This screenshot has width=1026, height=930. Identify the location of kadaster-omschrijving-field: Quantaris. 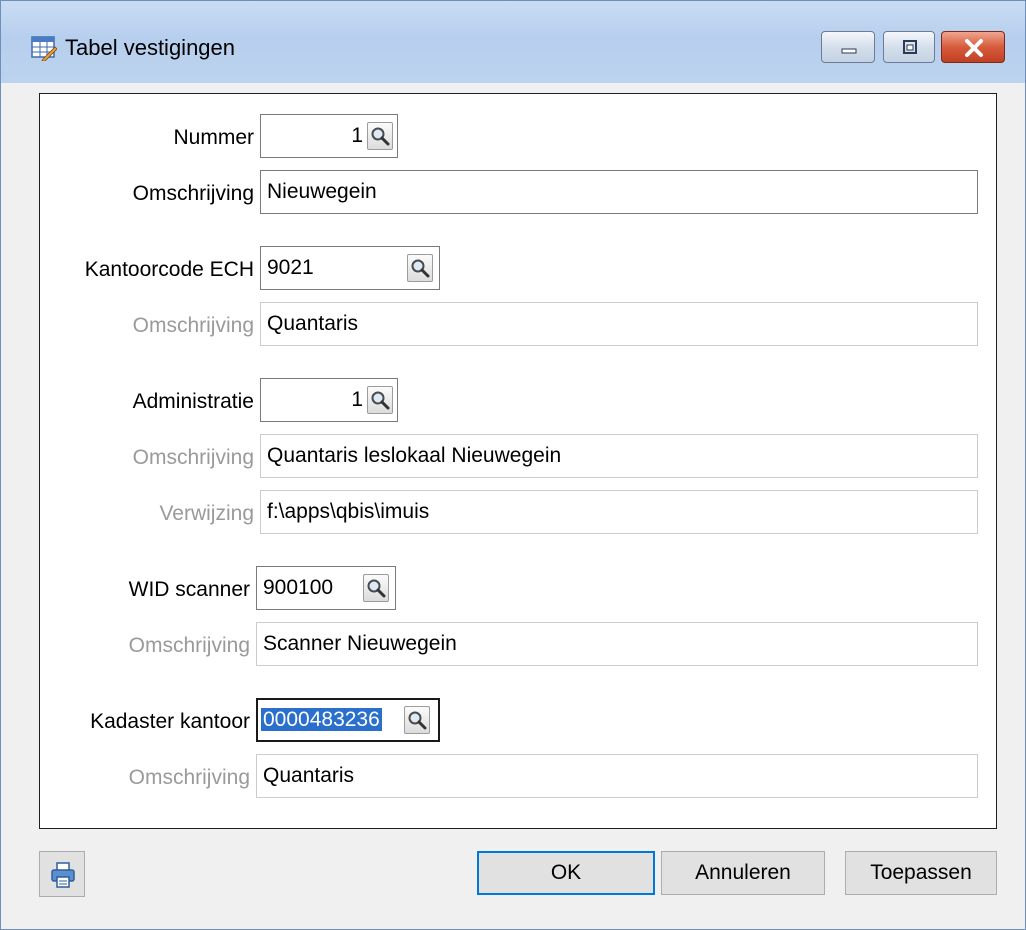
(617, 776).